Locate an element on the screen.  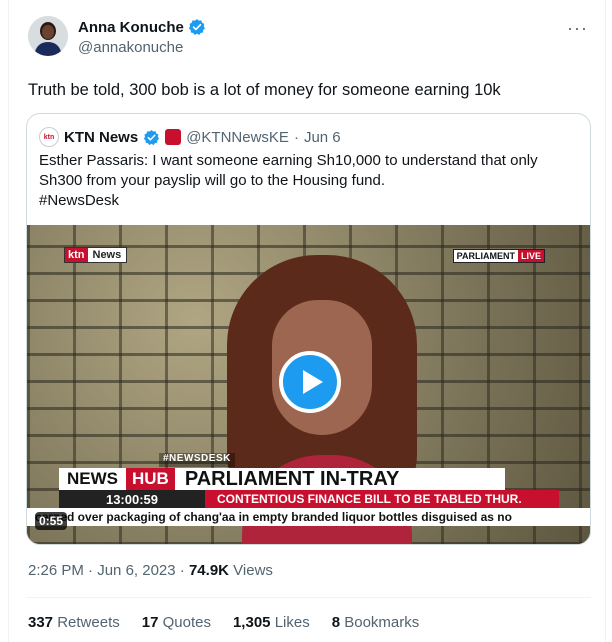
likes-count: 1,305 is located at coordinates (251, 622).